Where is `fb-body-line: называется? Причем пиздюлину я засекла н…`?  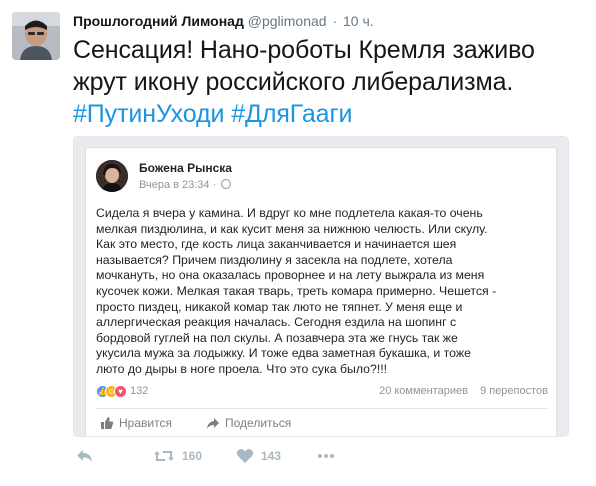
fb-body-line: называется? Причем пиздюлину я засекла н… is located at coordinates (274, 259).